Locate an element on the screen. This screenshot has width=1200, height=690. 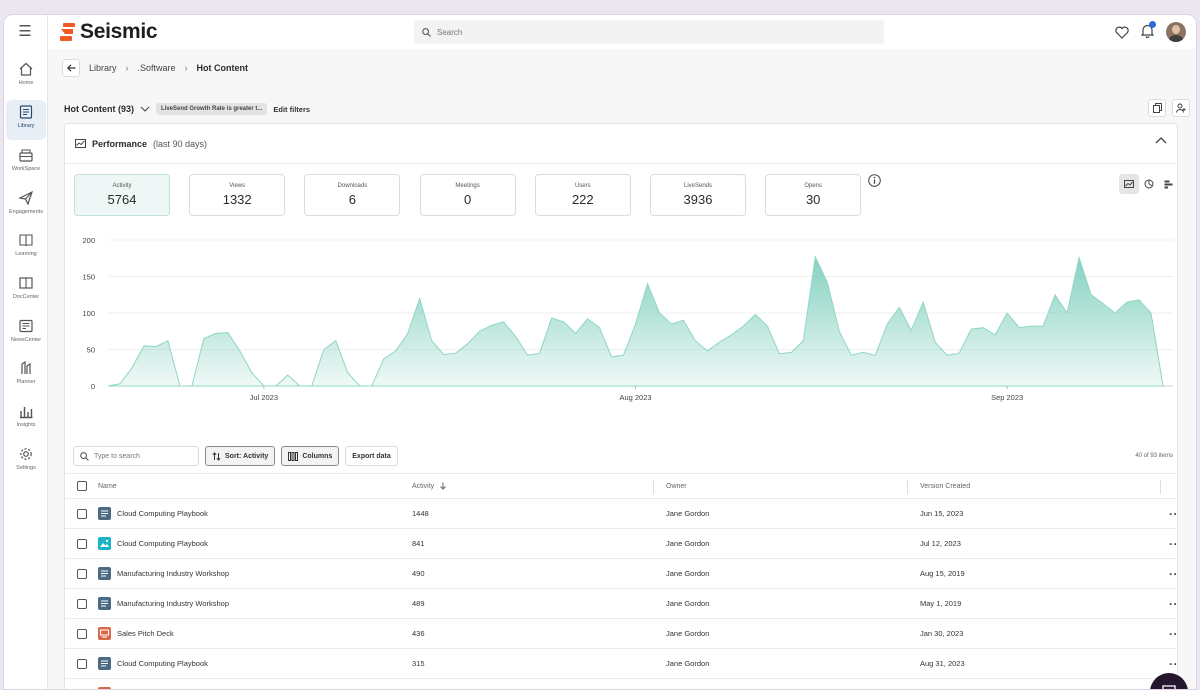
sort-icon is located at coordinates (216, 456).